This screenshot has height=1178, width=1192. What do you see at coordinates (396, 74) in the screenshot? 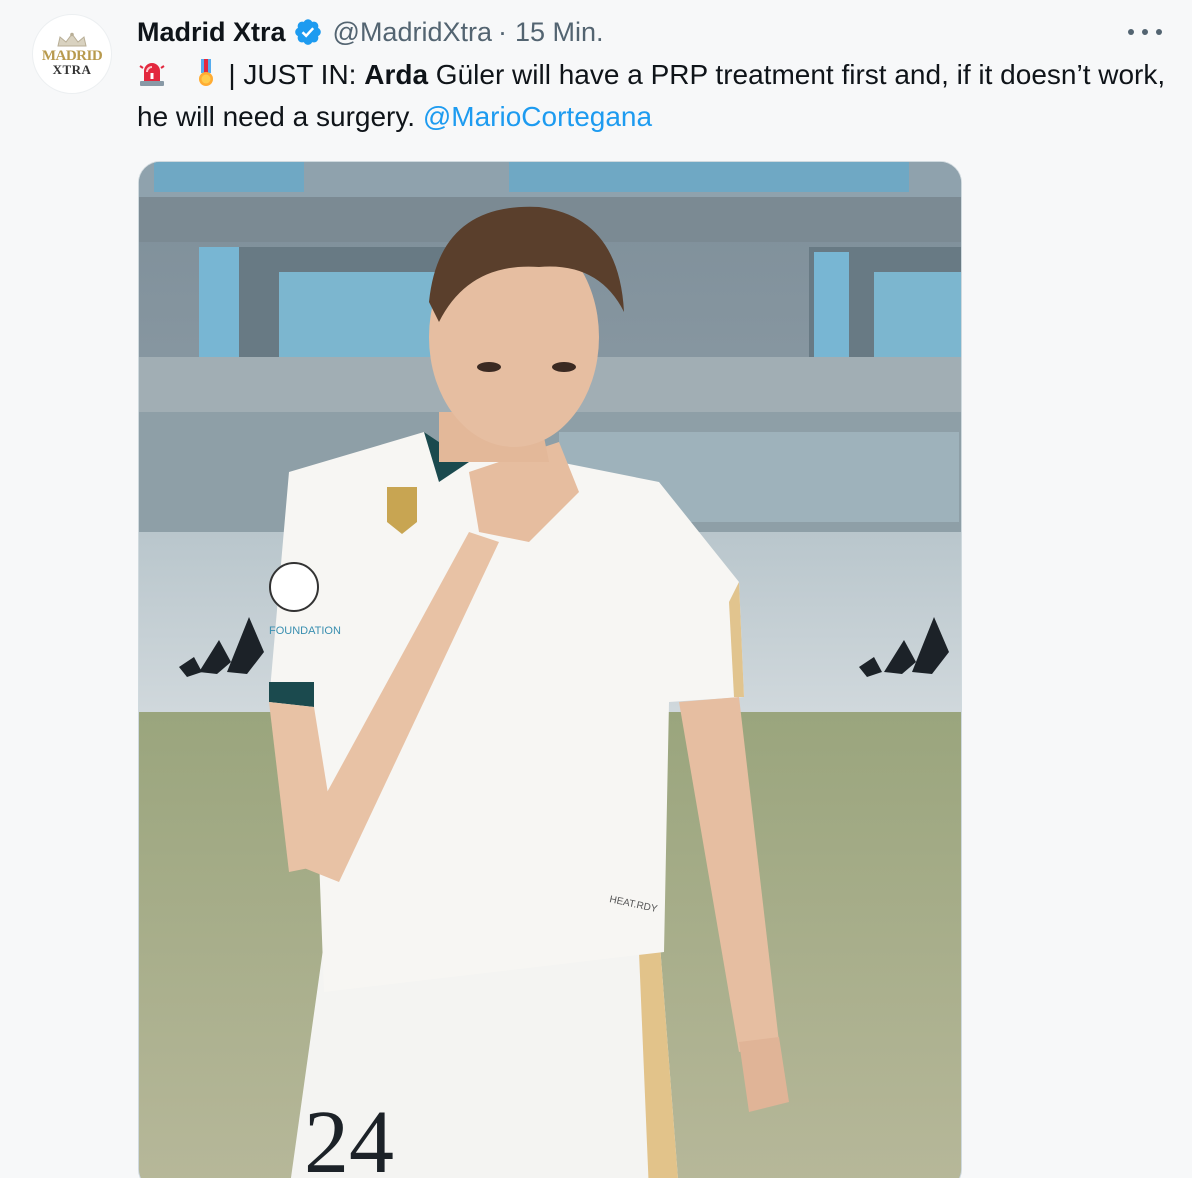
I see `text-bold-name: Arda` at bounding box center [396, 74].